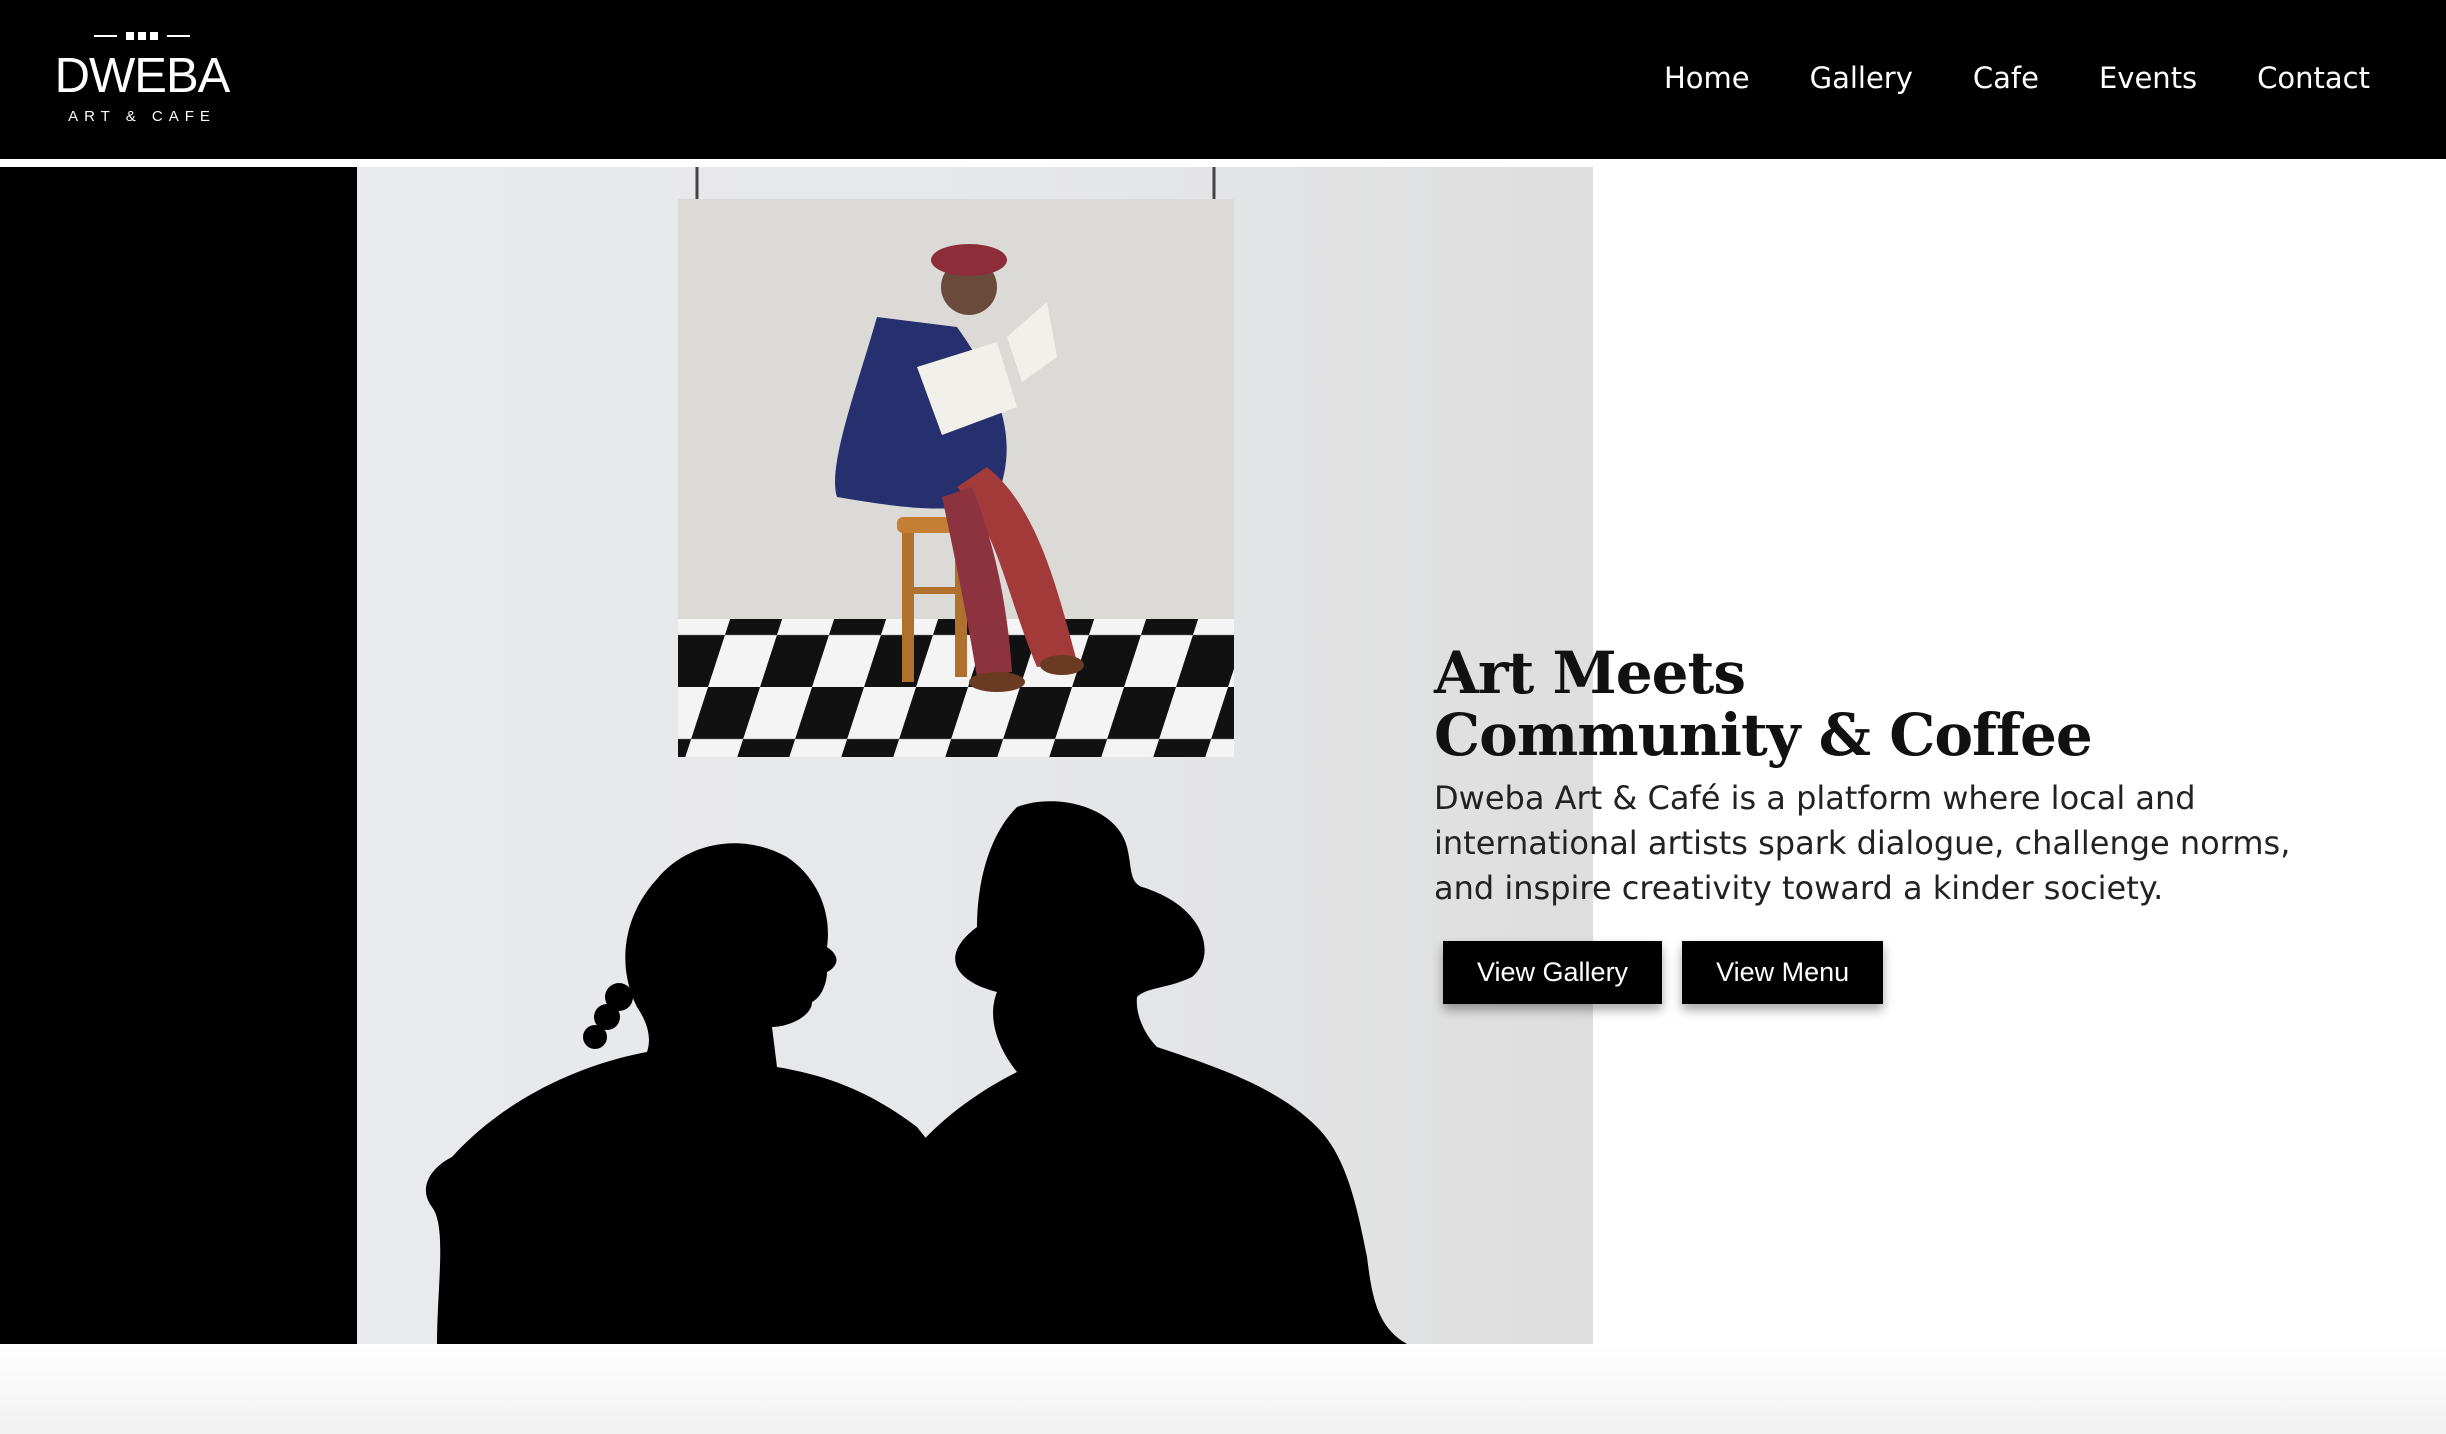 The image size is (2446, 1434). I want to click on painting, so click(956, 478).